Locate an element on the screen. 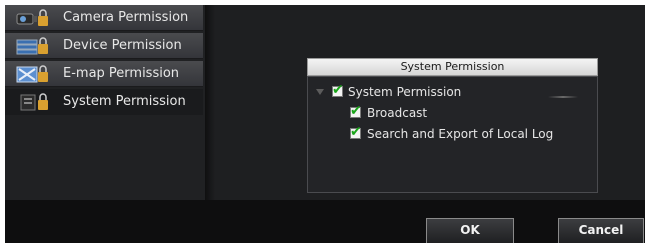 The image size is (648, 243). tree-label-root: System Permission is located at coordinates (405, 92).